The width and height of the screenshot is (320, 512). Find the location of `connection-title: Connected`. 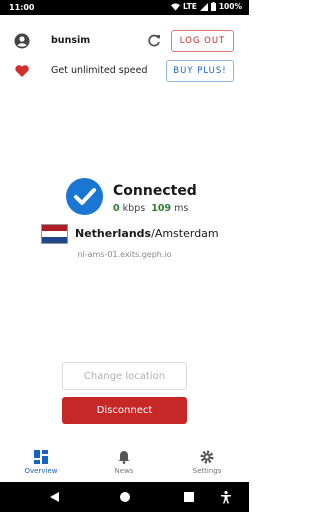

connection-title: Connected is located at coordinates (155, 191).